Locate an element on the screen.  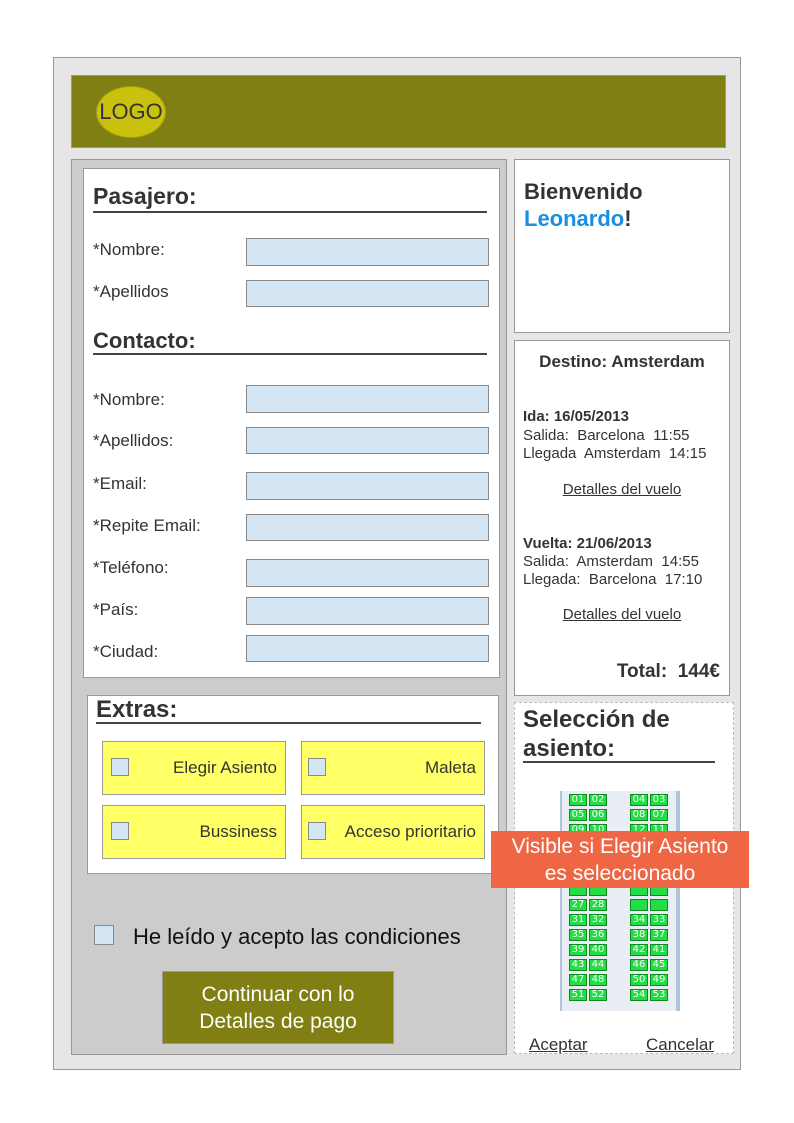
seat: 49 is located at coordinates (659, 980).